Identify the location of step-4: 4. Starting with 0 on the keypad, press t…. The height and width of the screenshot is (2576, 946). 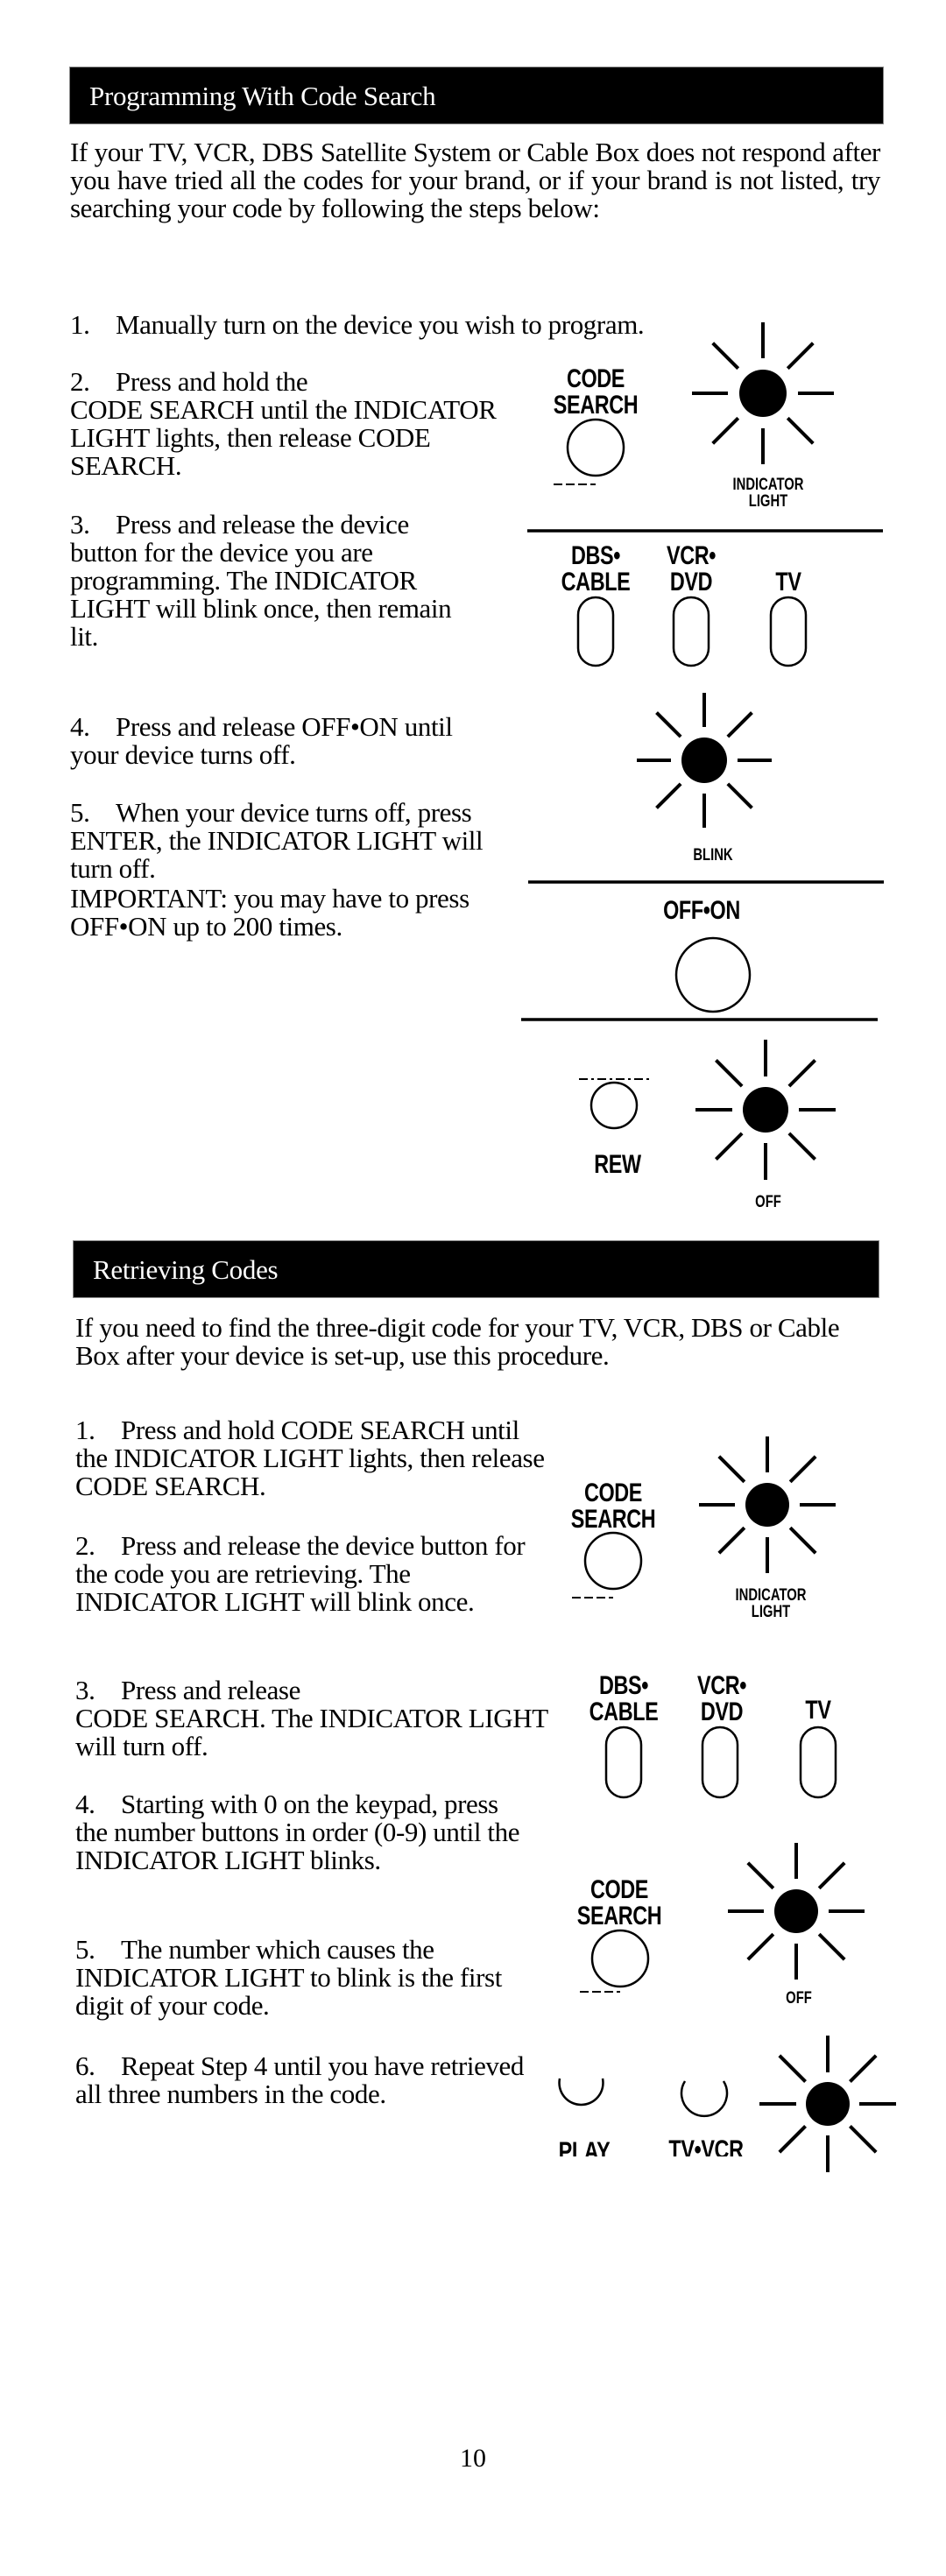
(303, 1818).